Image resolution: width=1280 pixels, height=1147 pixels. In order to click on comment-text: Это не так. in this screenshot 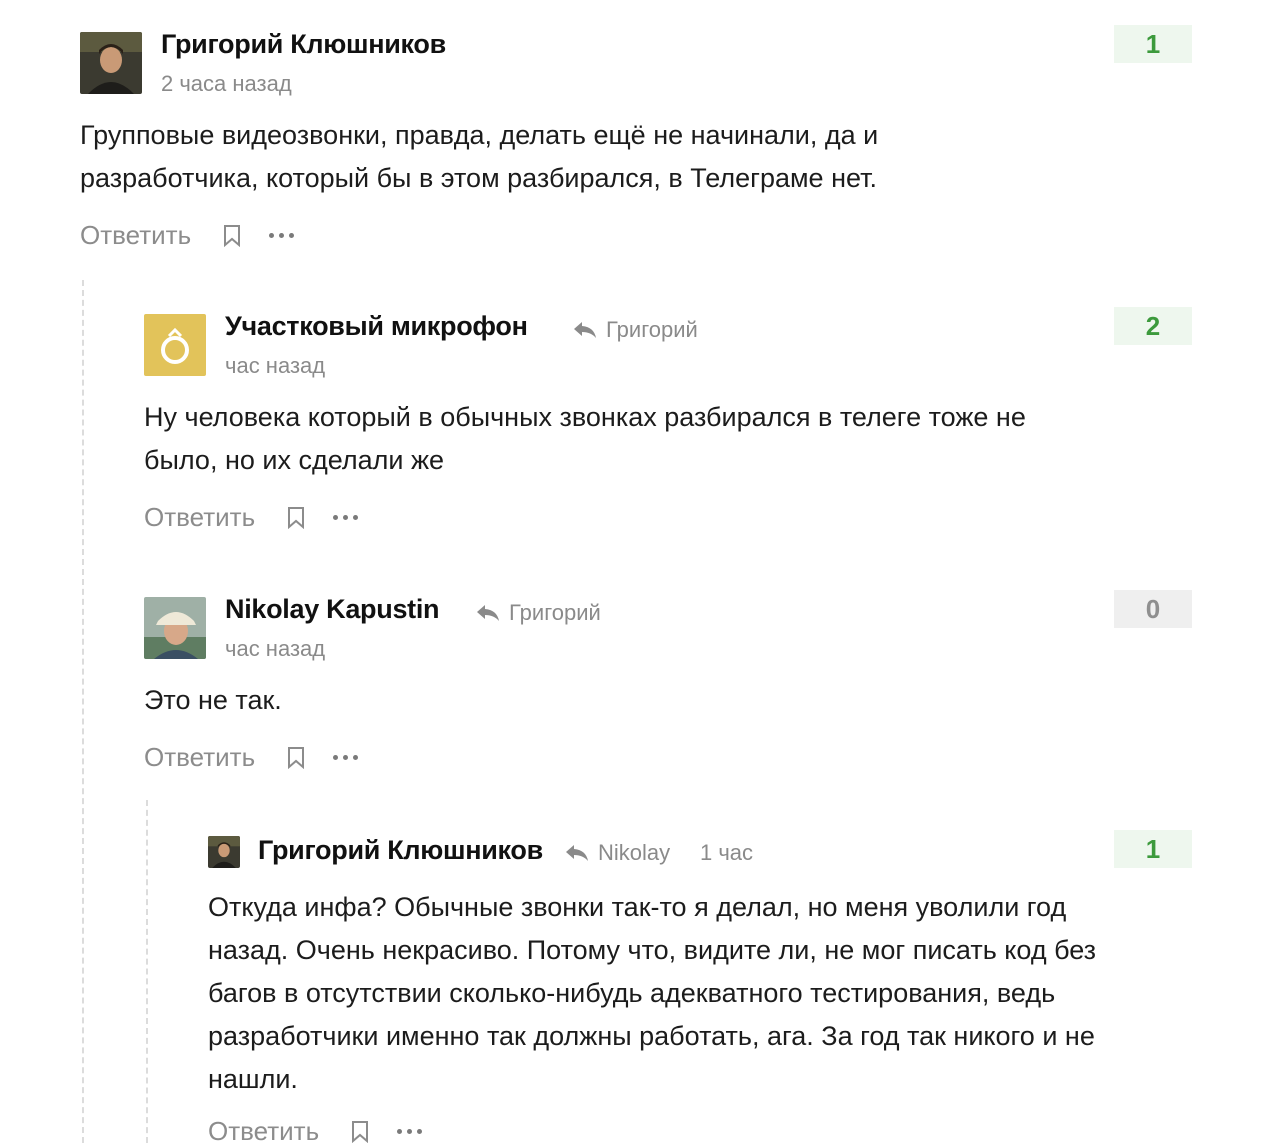, I will do `click(213, 700)`.